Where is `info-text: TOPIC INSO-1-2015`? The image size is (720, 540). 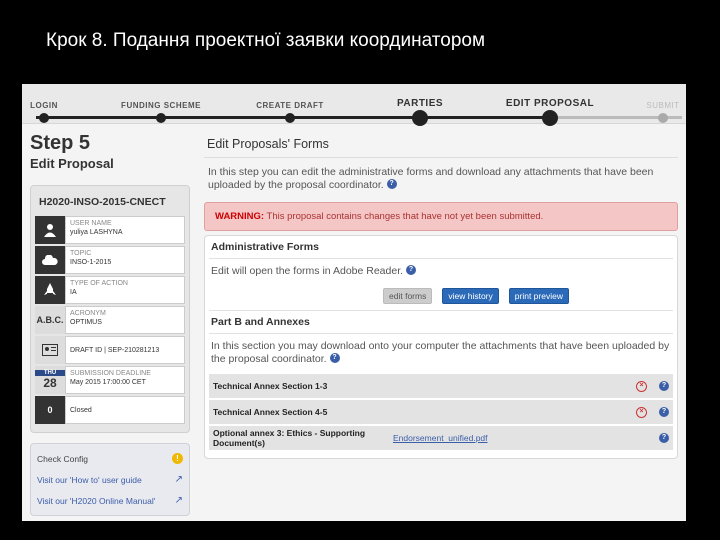 info-text: TOPIC INSO-1-2015 is located at coordinates (125, 260).